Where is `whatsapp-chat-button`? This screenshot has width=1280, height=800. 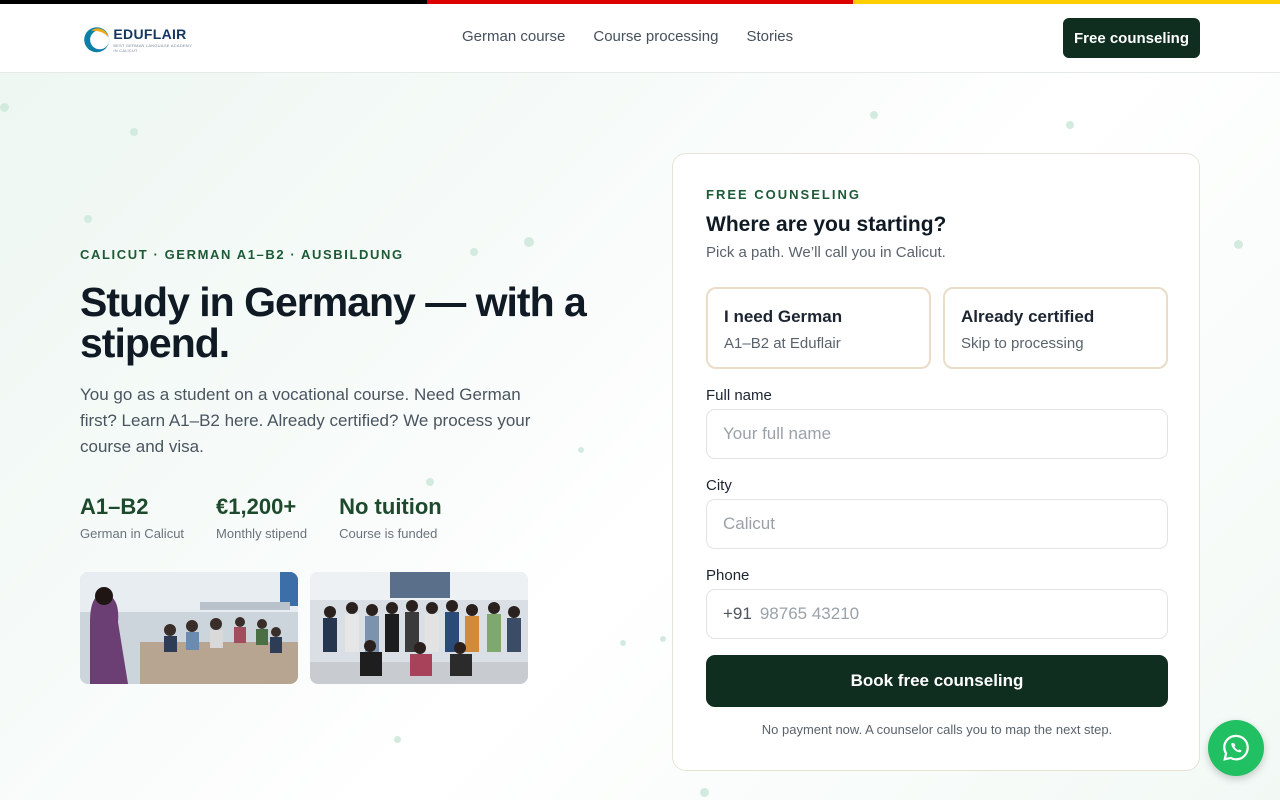 whatsapp-chat-button is located at coordinates (1236, 748).